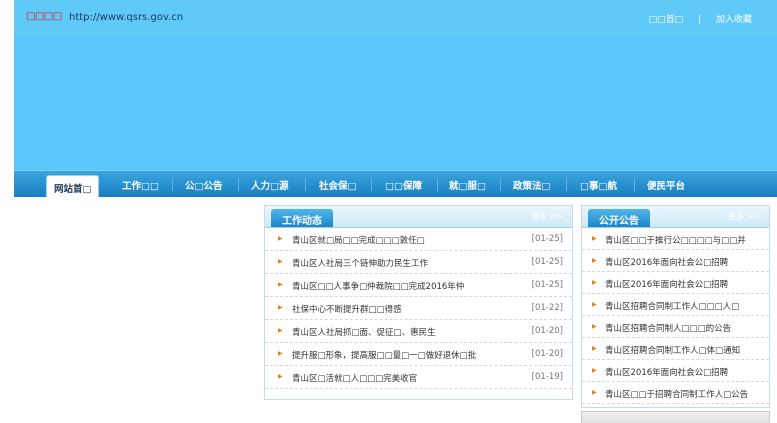 The width and height of the screenshot is (777, 423). I want to click on news-title: 青山区人社局抓□面、促征□、惠民生, so click(364, 332).